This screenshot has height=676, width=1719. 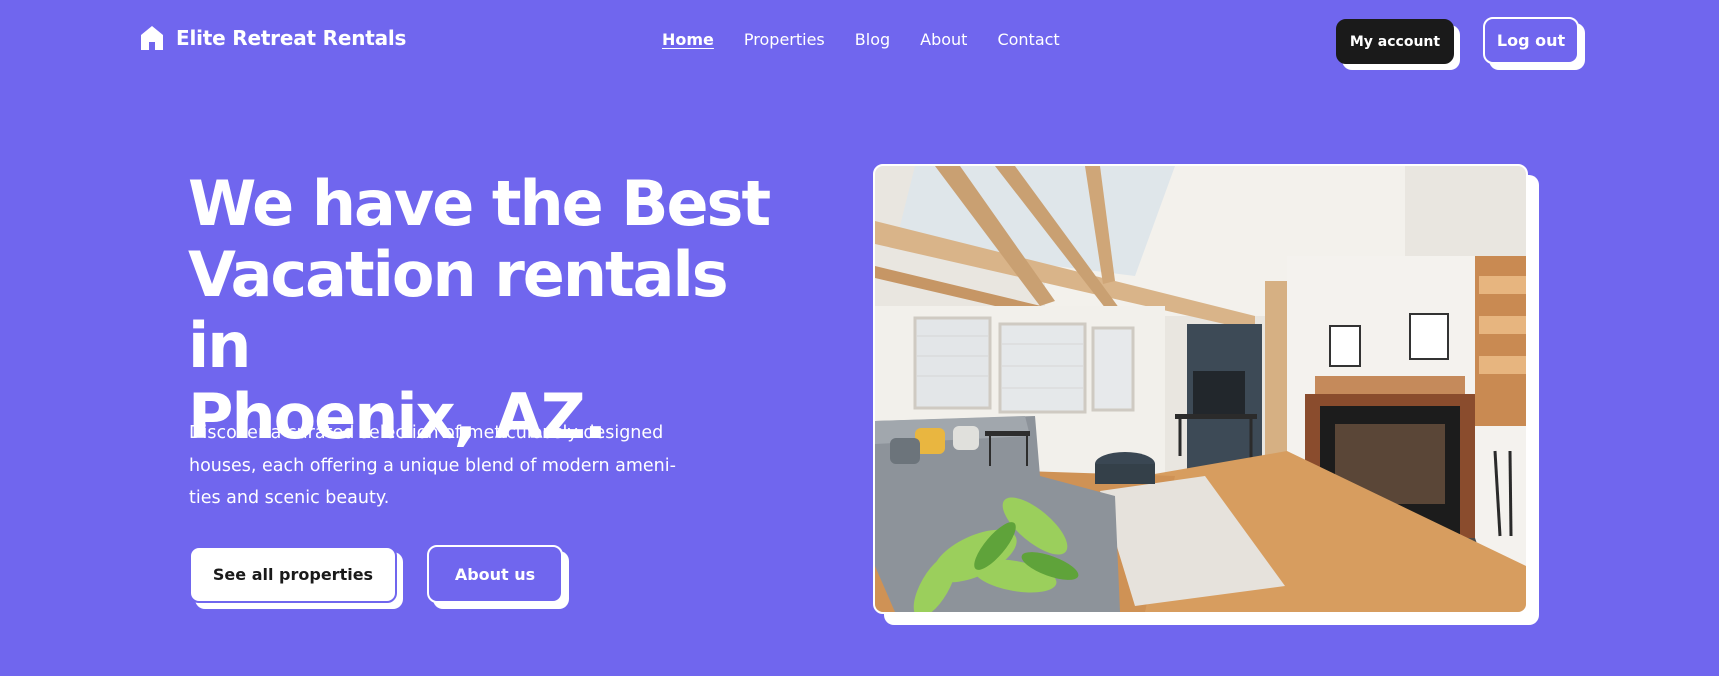 I want to click on brand-name: Elite Retreat Rentals, so click(x=291, y=38).